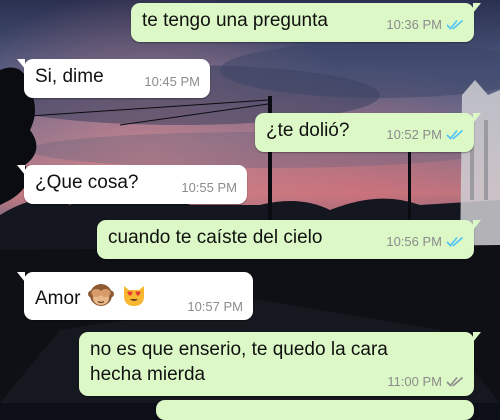 This screenshot has width=500, height=420. I want to click on message-text: Amor, so click(58, 298).